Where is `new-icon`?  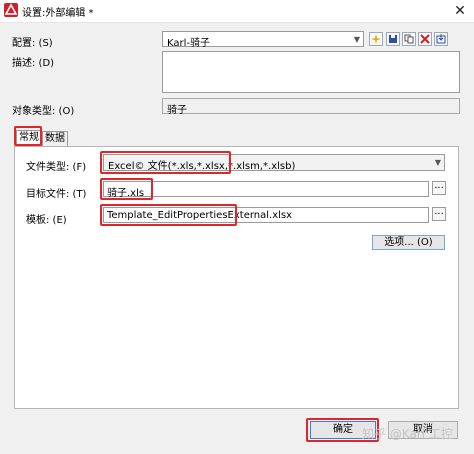 new-icon is located at coordinates (376, 39).